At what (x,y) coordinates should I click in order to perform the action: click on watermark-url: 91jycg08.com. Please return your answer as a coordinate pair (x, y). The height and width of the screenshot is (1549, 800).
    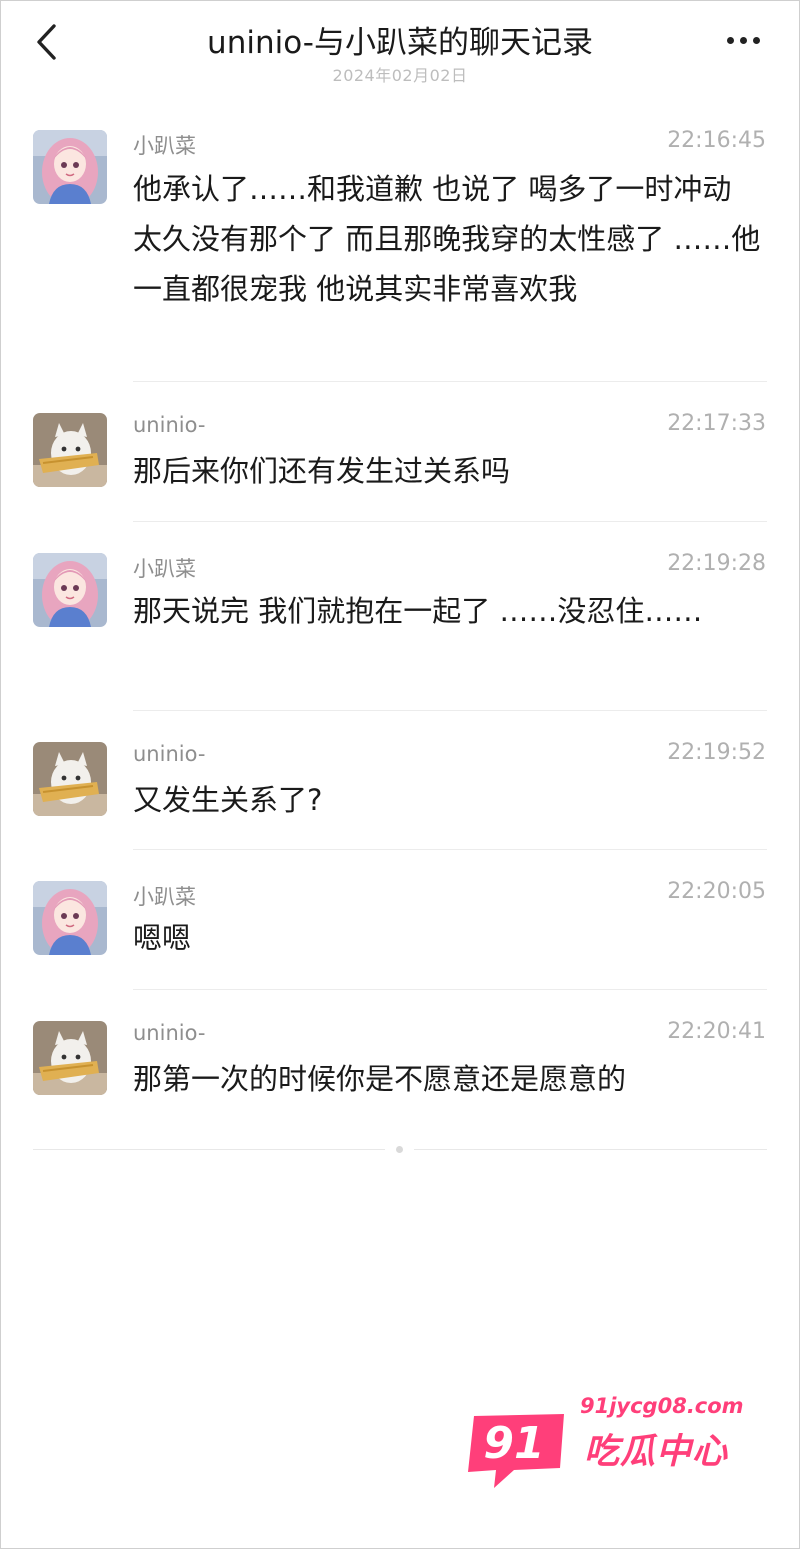
    Looking at the image, I should click on (662, 1406).